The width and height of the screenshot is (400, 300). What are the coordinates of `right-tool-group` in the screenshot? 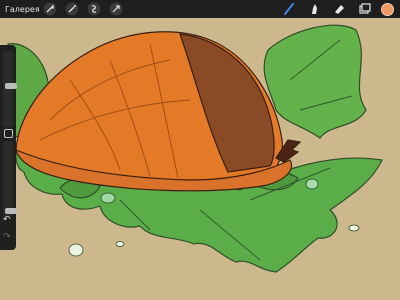 It's located at (337, 9).